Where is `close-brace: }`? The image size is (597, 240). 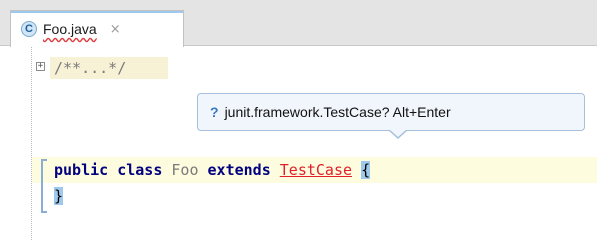 close-brace: } is located at coordinates (59, 196).